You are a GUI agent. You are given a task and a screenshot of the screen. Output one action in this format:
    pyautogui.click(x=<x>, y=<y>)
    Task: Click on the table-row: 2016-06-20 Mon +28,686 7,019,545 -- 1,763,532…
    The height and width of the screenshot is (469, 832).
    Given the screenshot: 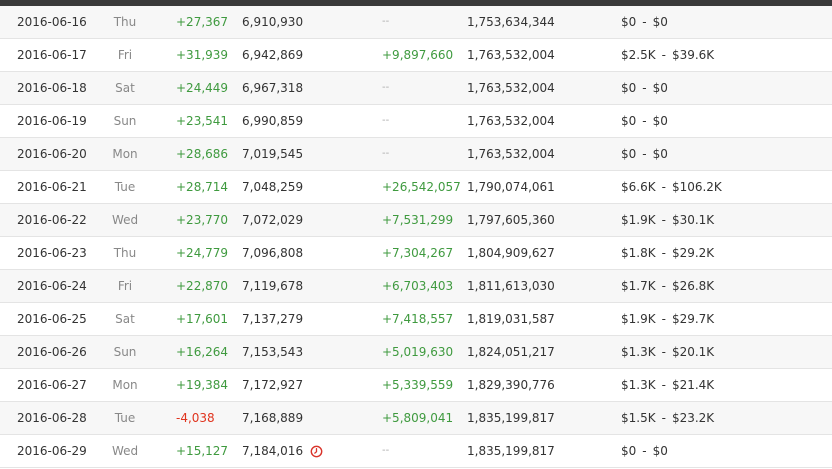 What is the action you would take?
    pyautogui.click(x=416, y=154)
    